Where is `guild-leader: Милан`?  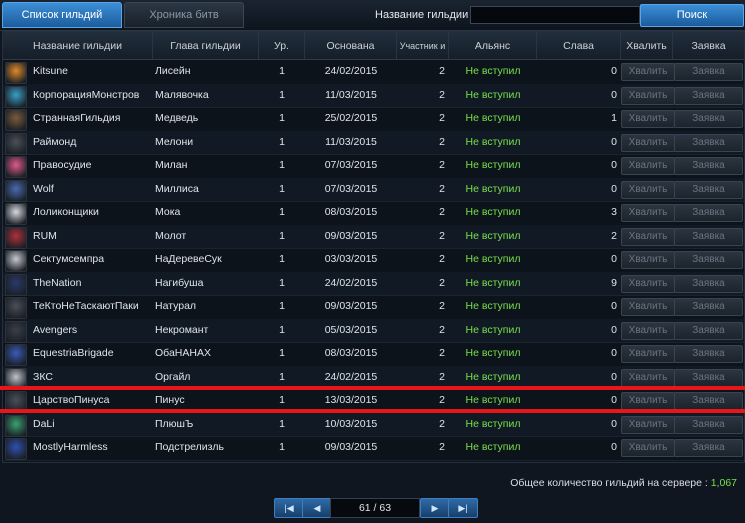
guild-leader: Милан is located at coordinates (171, 165).